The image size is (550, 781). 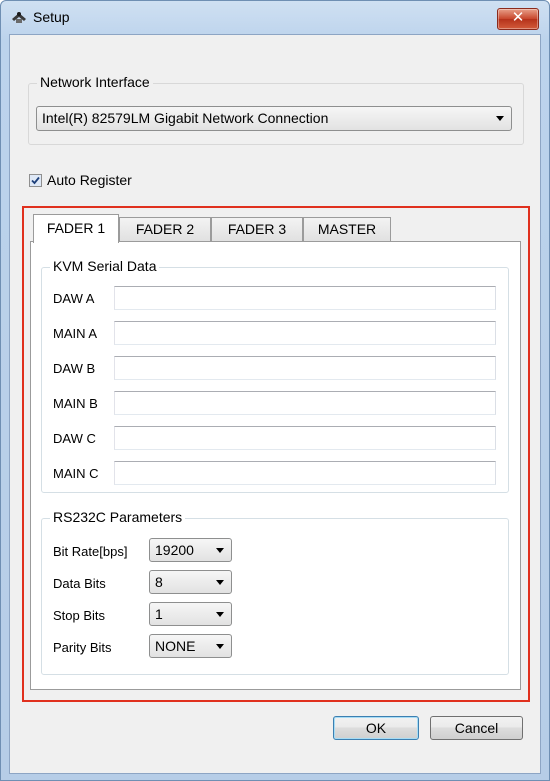 I want to click on param-label-parity-bits: Parity Bits, so click(x=82, y=647).